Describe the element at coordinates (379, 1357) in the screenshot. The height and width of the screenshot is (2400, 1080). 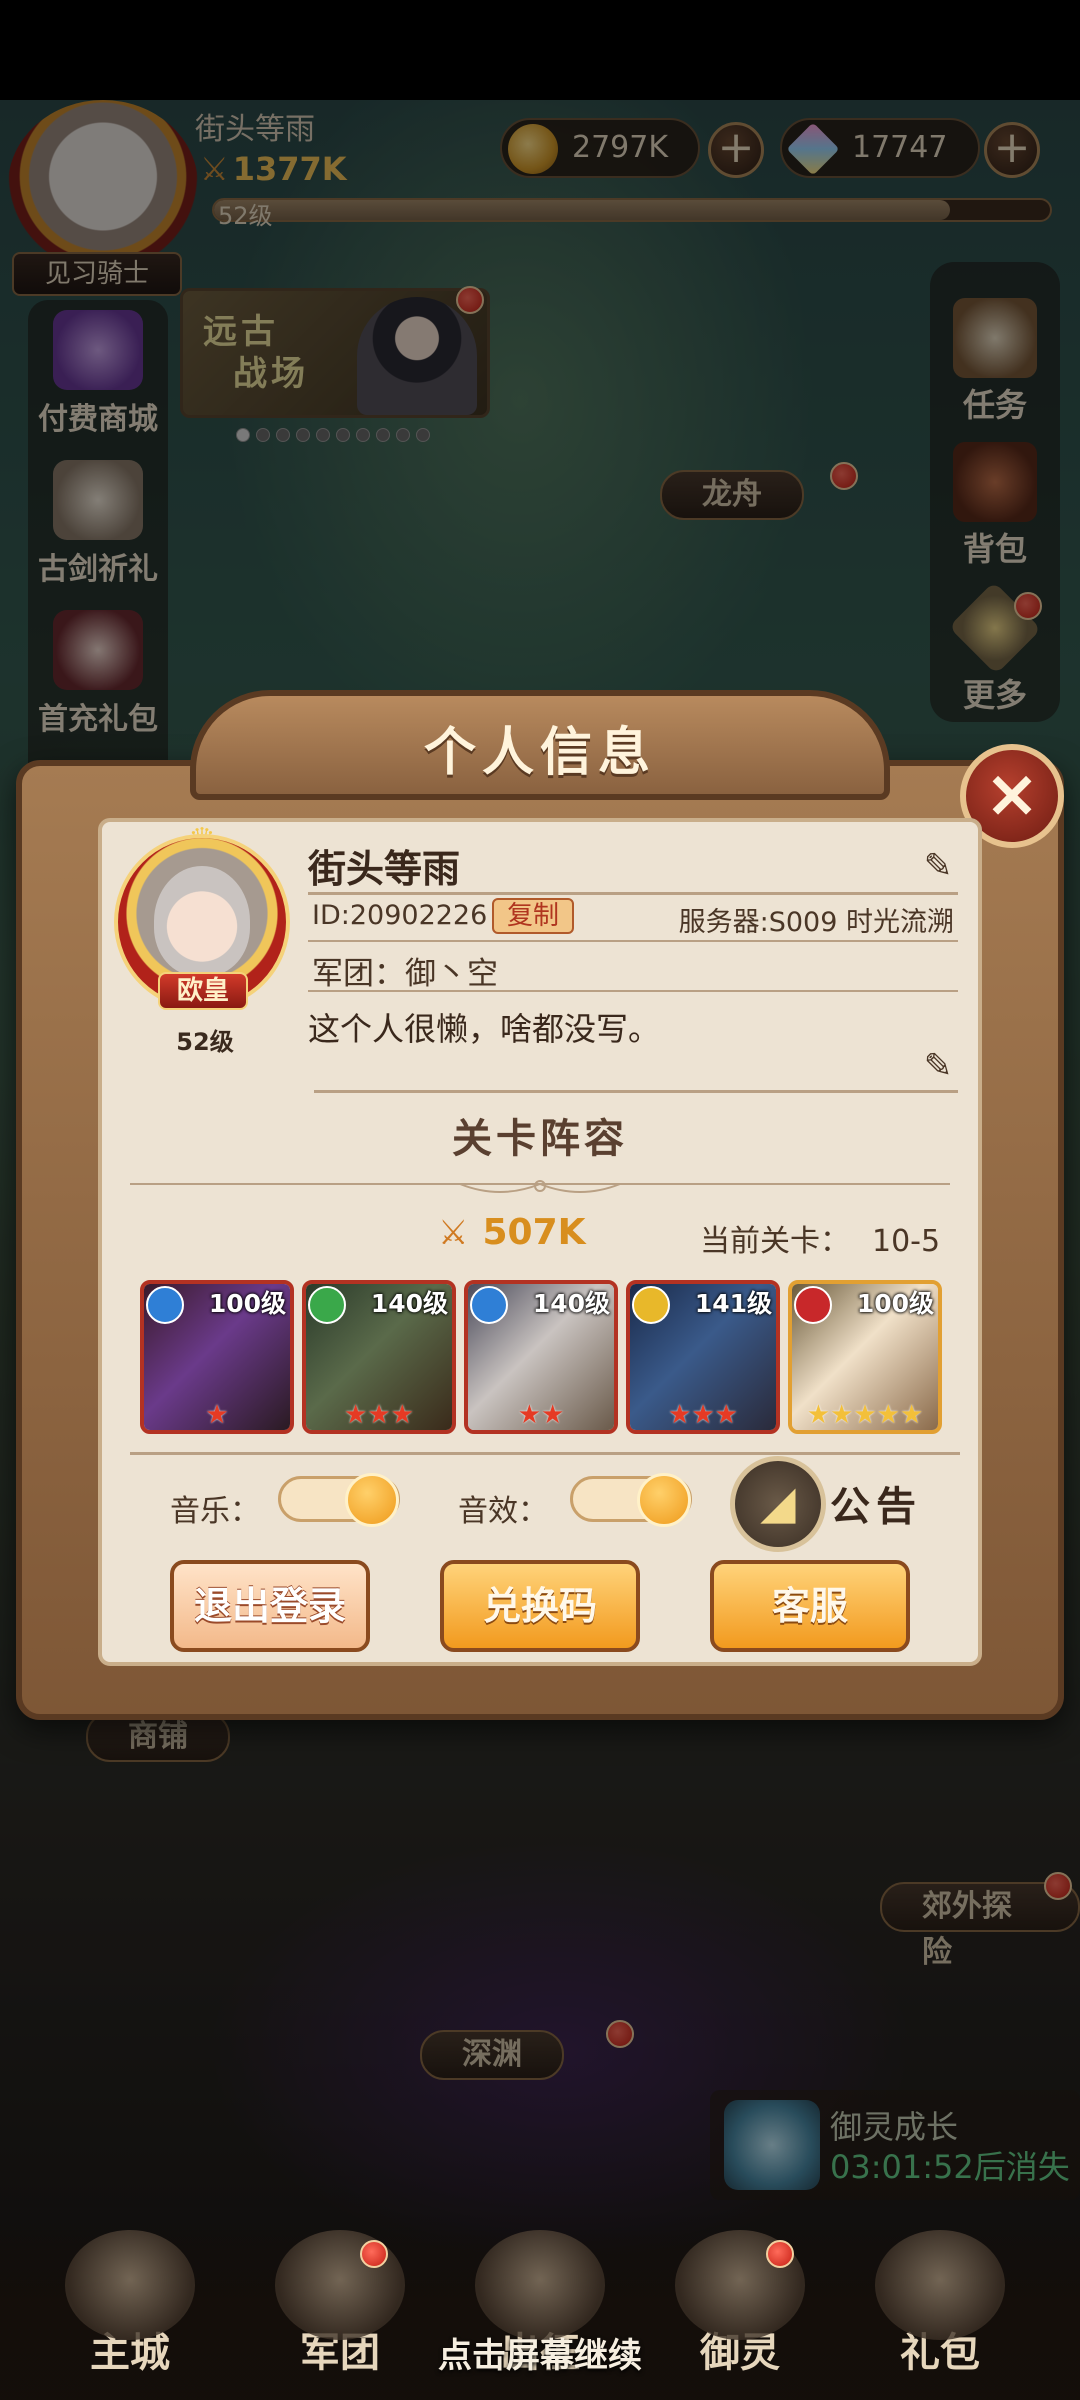
I see `hero-card: 140级 ★★★` at that location.